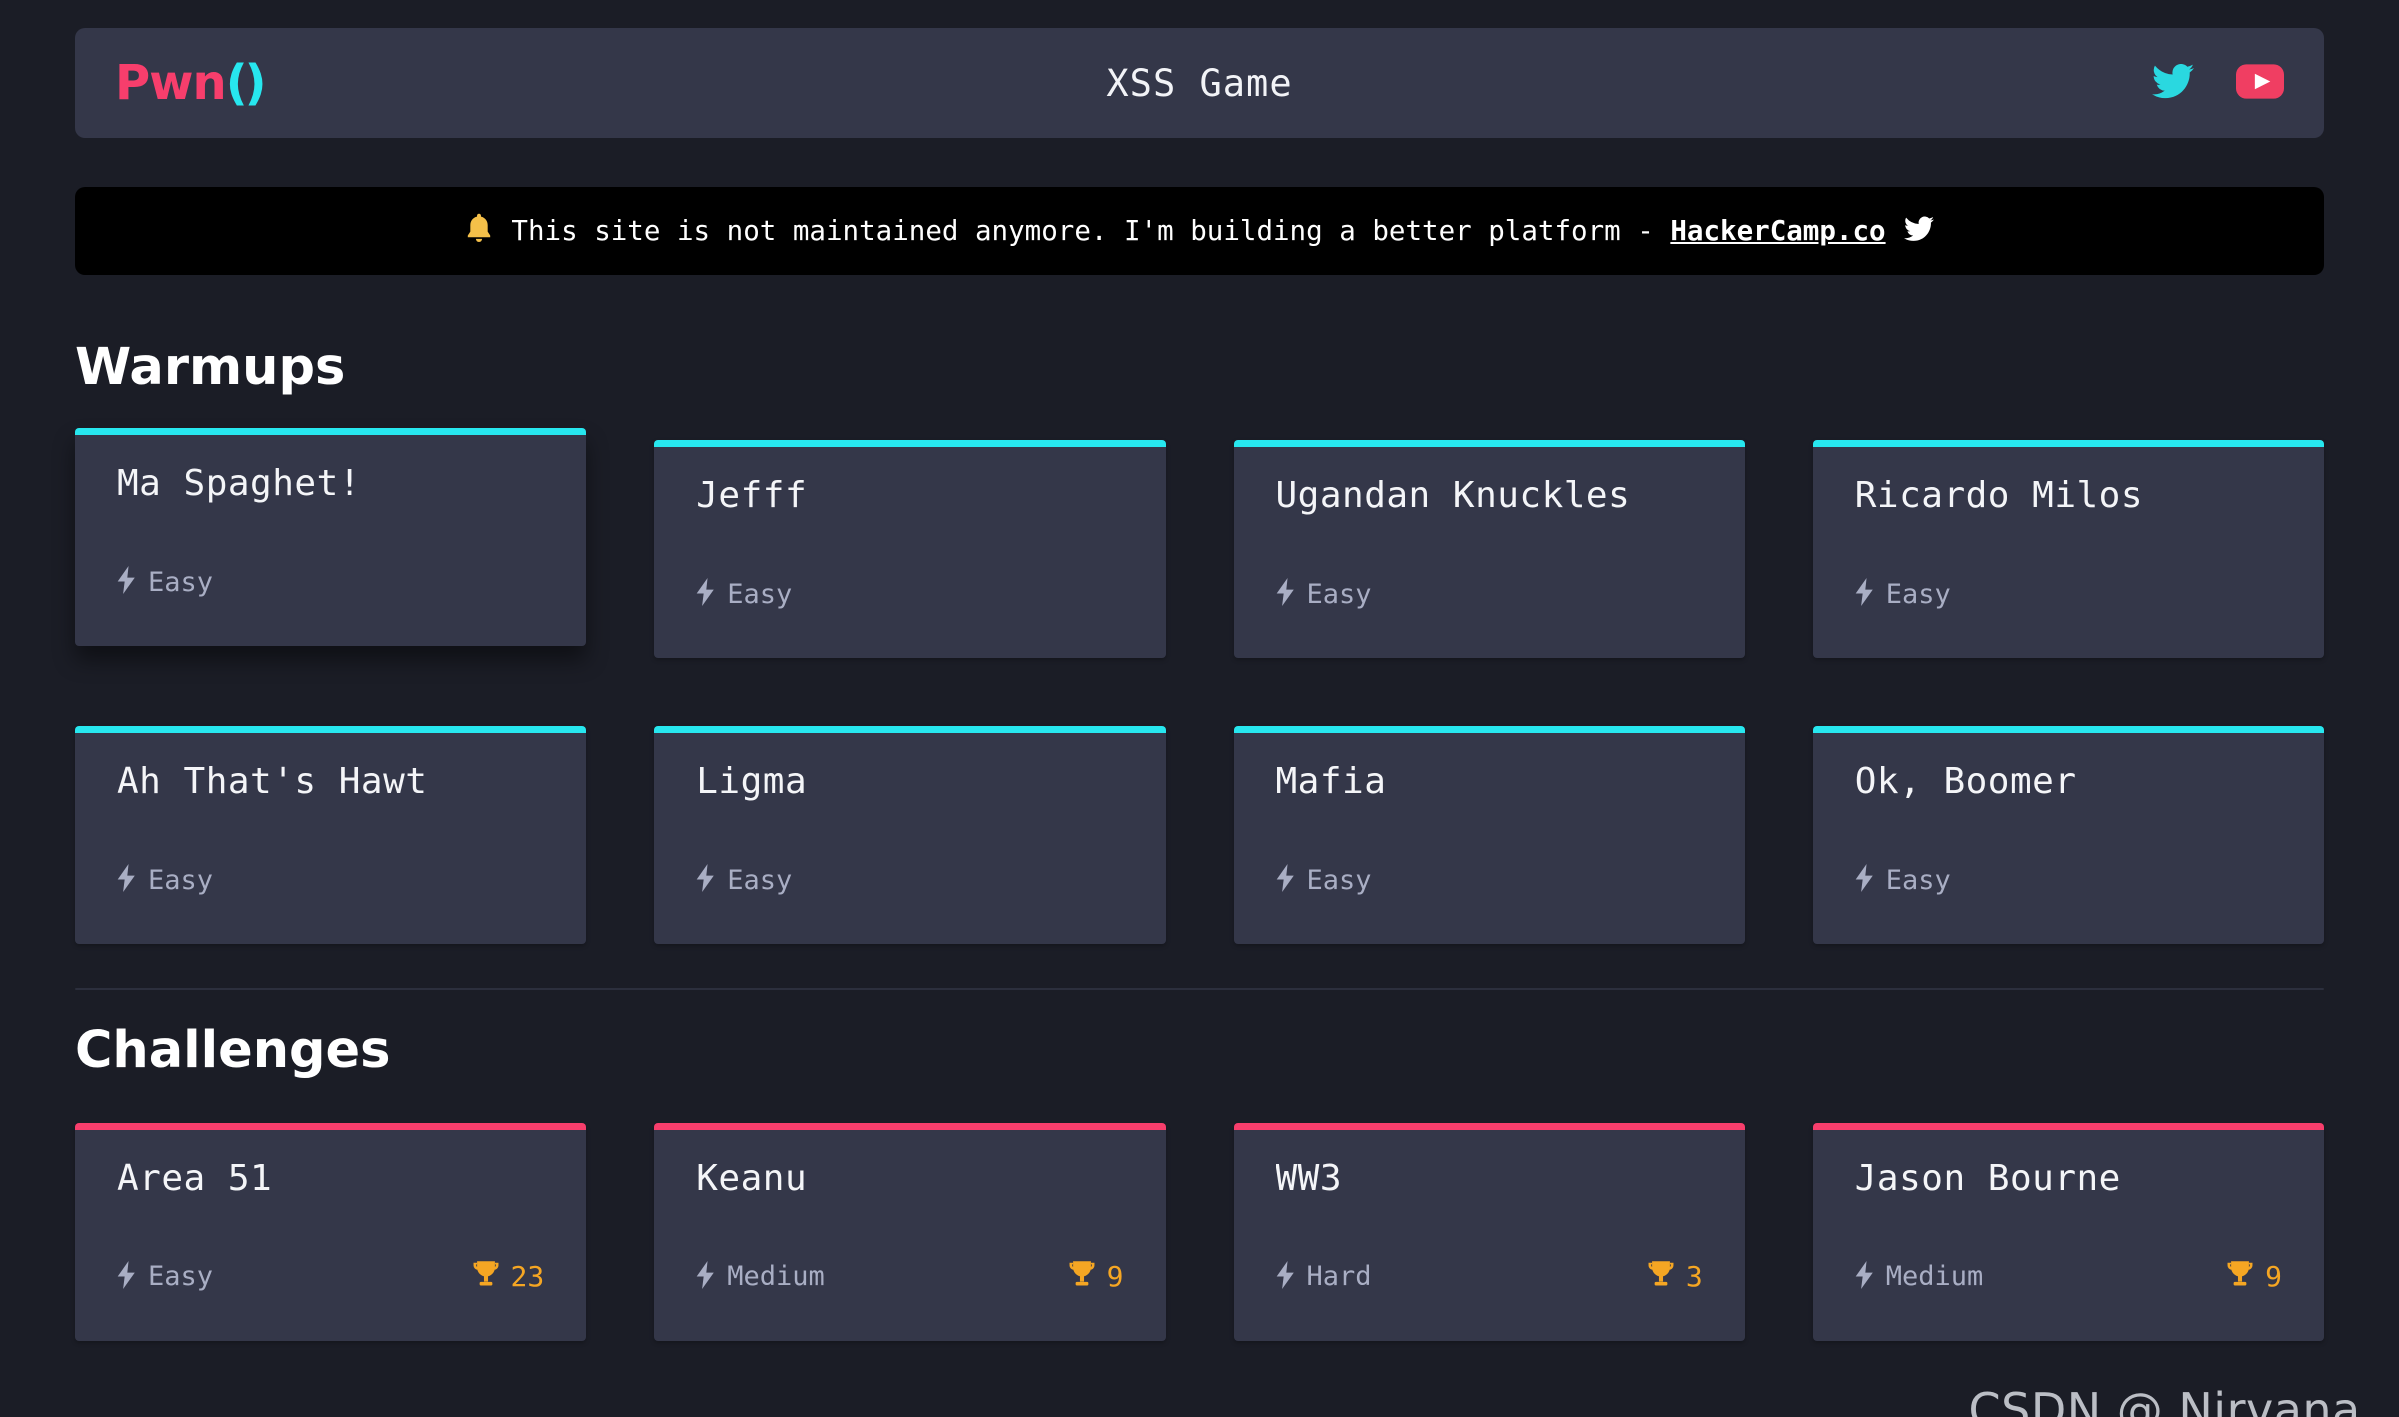  I want to click on solve-count-label: 23, so click(527, 1276).